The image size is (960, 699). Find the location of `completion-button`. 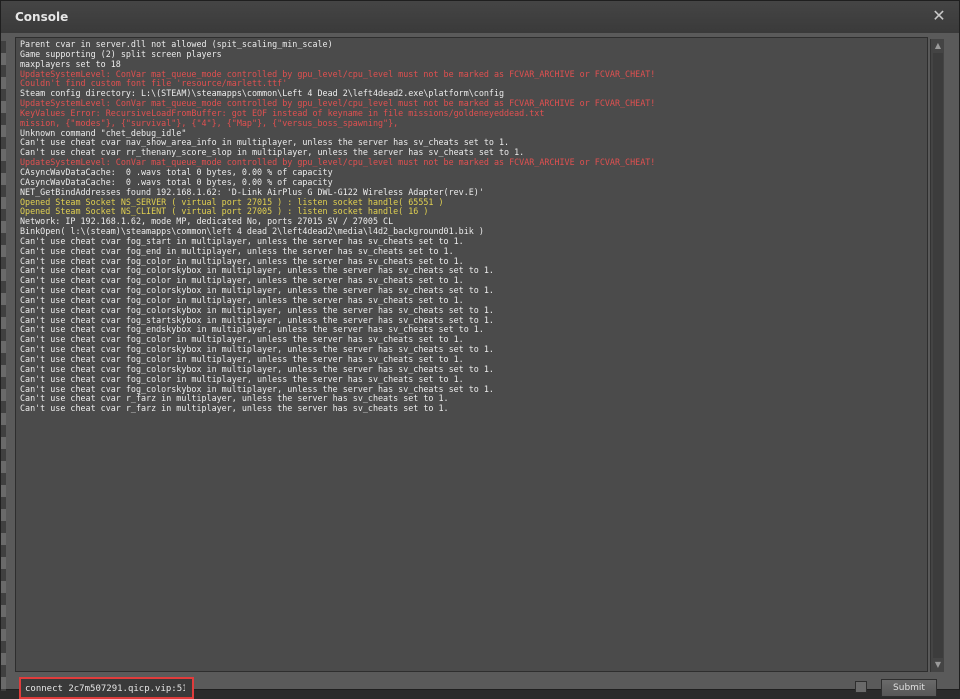

completion-button is located at coordinates (861, 687).